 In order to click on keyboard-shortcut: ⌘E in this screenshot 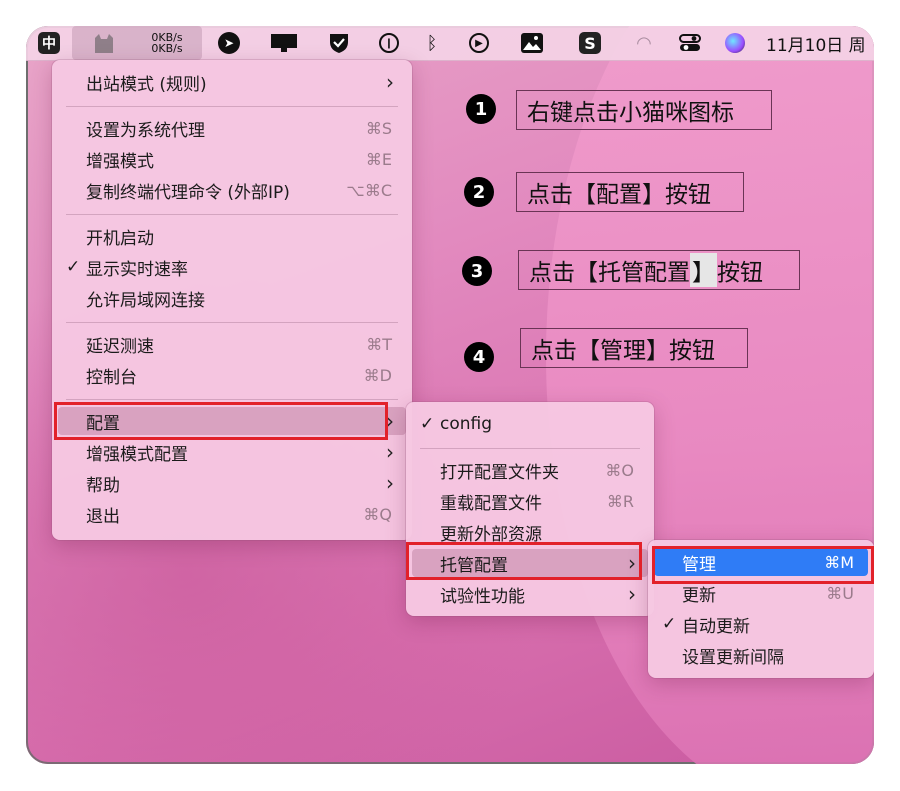, I will do `click(378, 159)`.